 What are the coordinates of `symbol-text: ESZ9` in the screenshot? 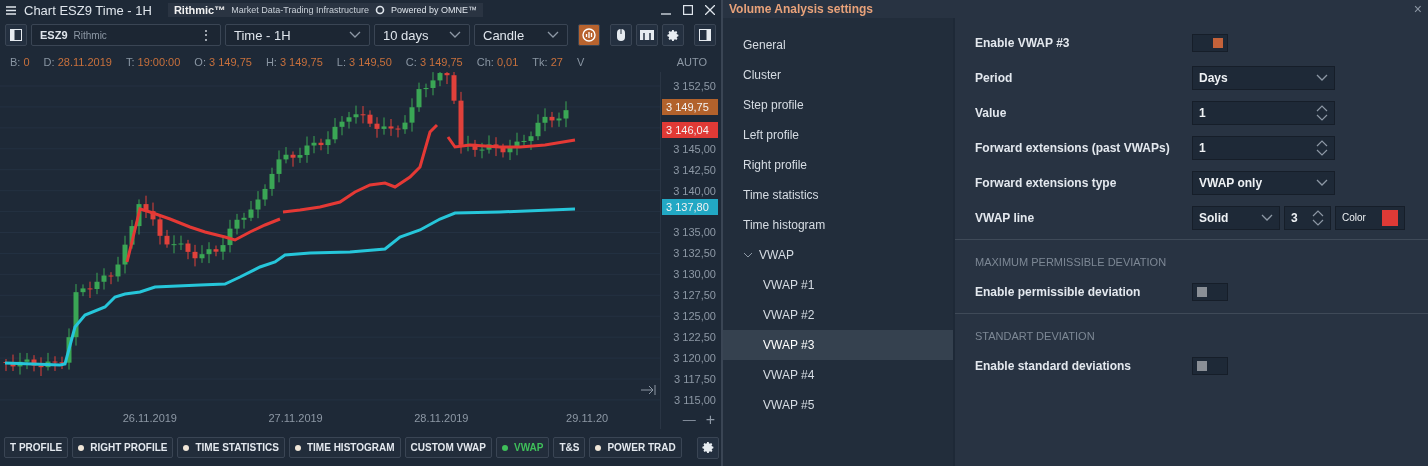 It's located at (54, 35).